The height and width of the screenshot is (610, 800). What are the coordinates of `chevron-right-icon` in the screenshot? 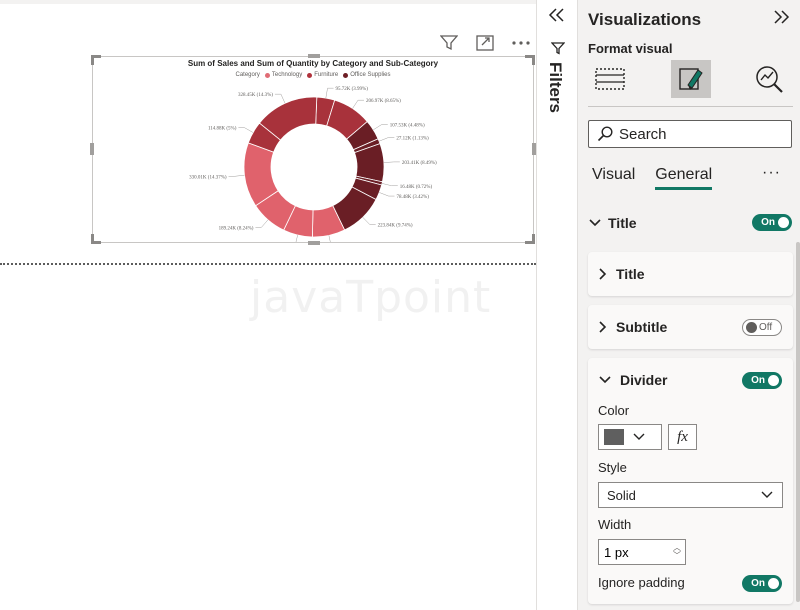 It's located at (603, 274).